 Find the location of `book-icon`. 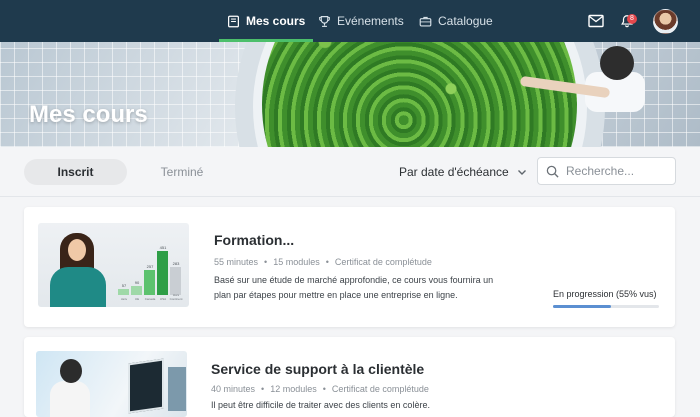

book-icon is located at coordinates (233, 21).